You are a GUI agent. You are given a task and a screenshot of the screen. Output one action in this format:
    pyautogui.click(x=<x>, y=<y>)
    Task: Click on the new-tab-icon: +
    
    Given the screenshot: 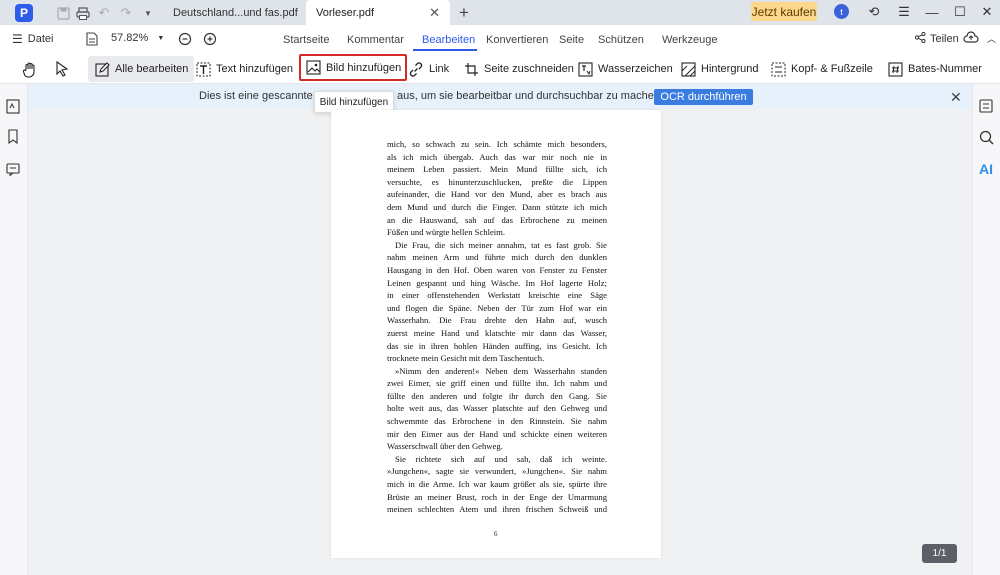 What is the action you would take?
    pyautogui.click(x=464, y=13)
    